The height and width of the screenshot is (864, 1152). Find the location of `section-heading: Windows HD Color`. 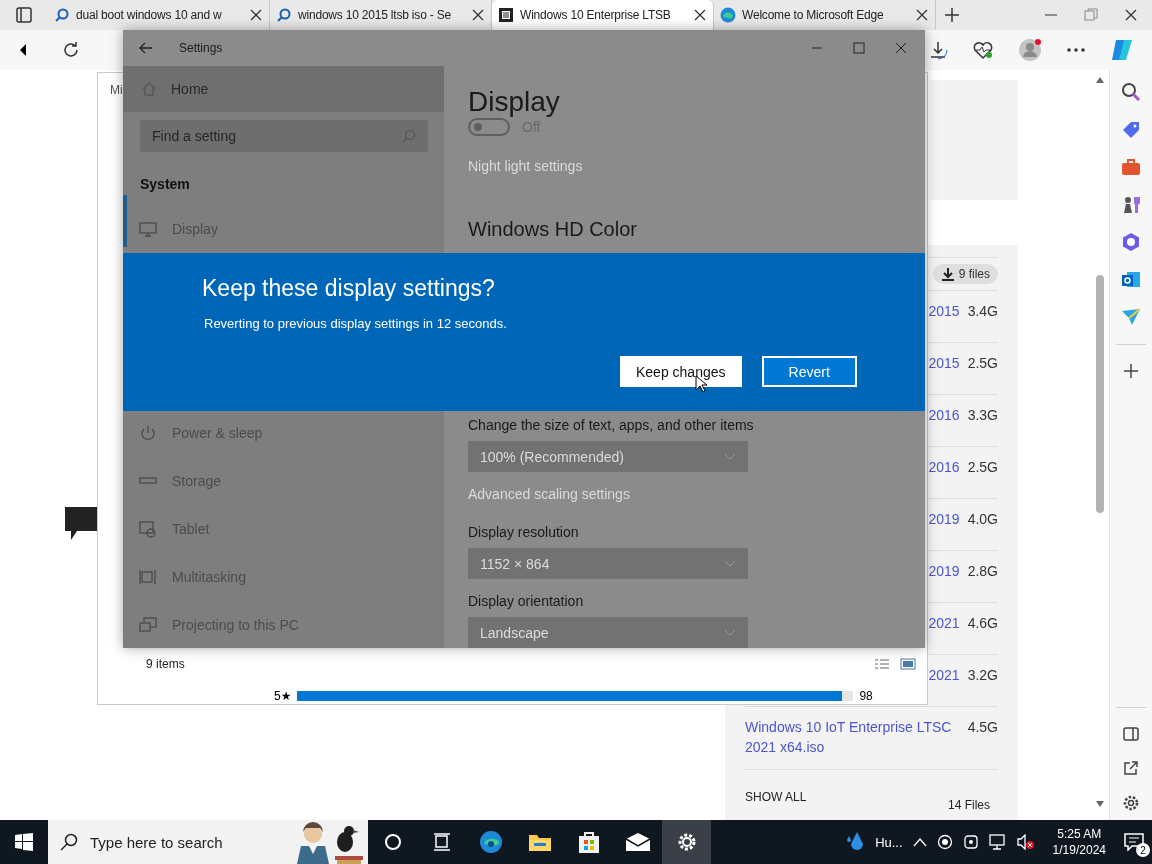

section-heading: Windows HD Color is located at coordinates (553, 229).